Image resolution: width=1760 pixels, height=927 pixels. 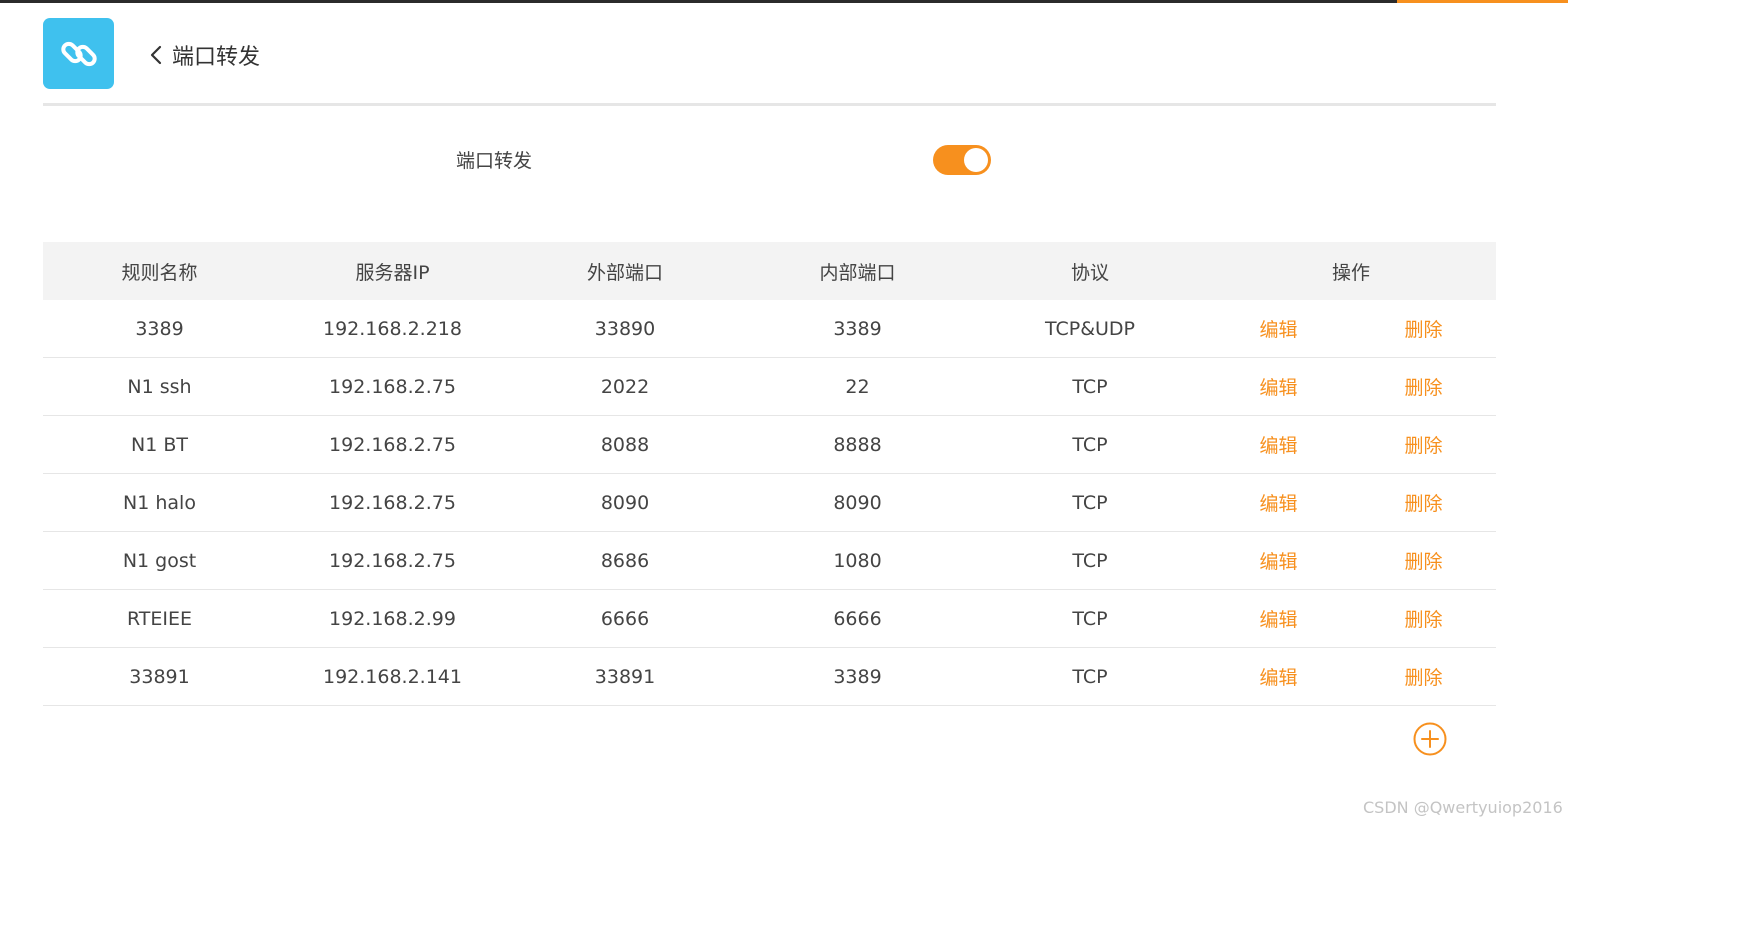 What do you see at coordinates (159, 272) in the screenshot?
I see `column-header-rule-name: 规则名称` at bounding box center [159, 272].